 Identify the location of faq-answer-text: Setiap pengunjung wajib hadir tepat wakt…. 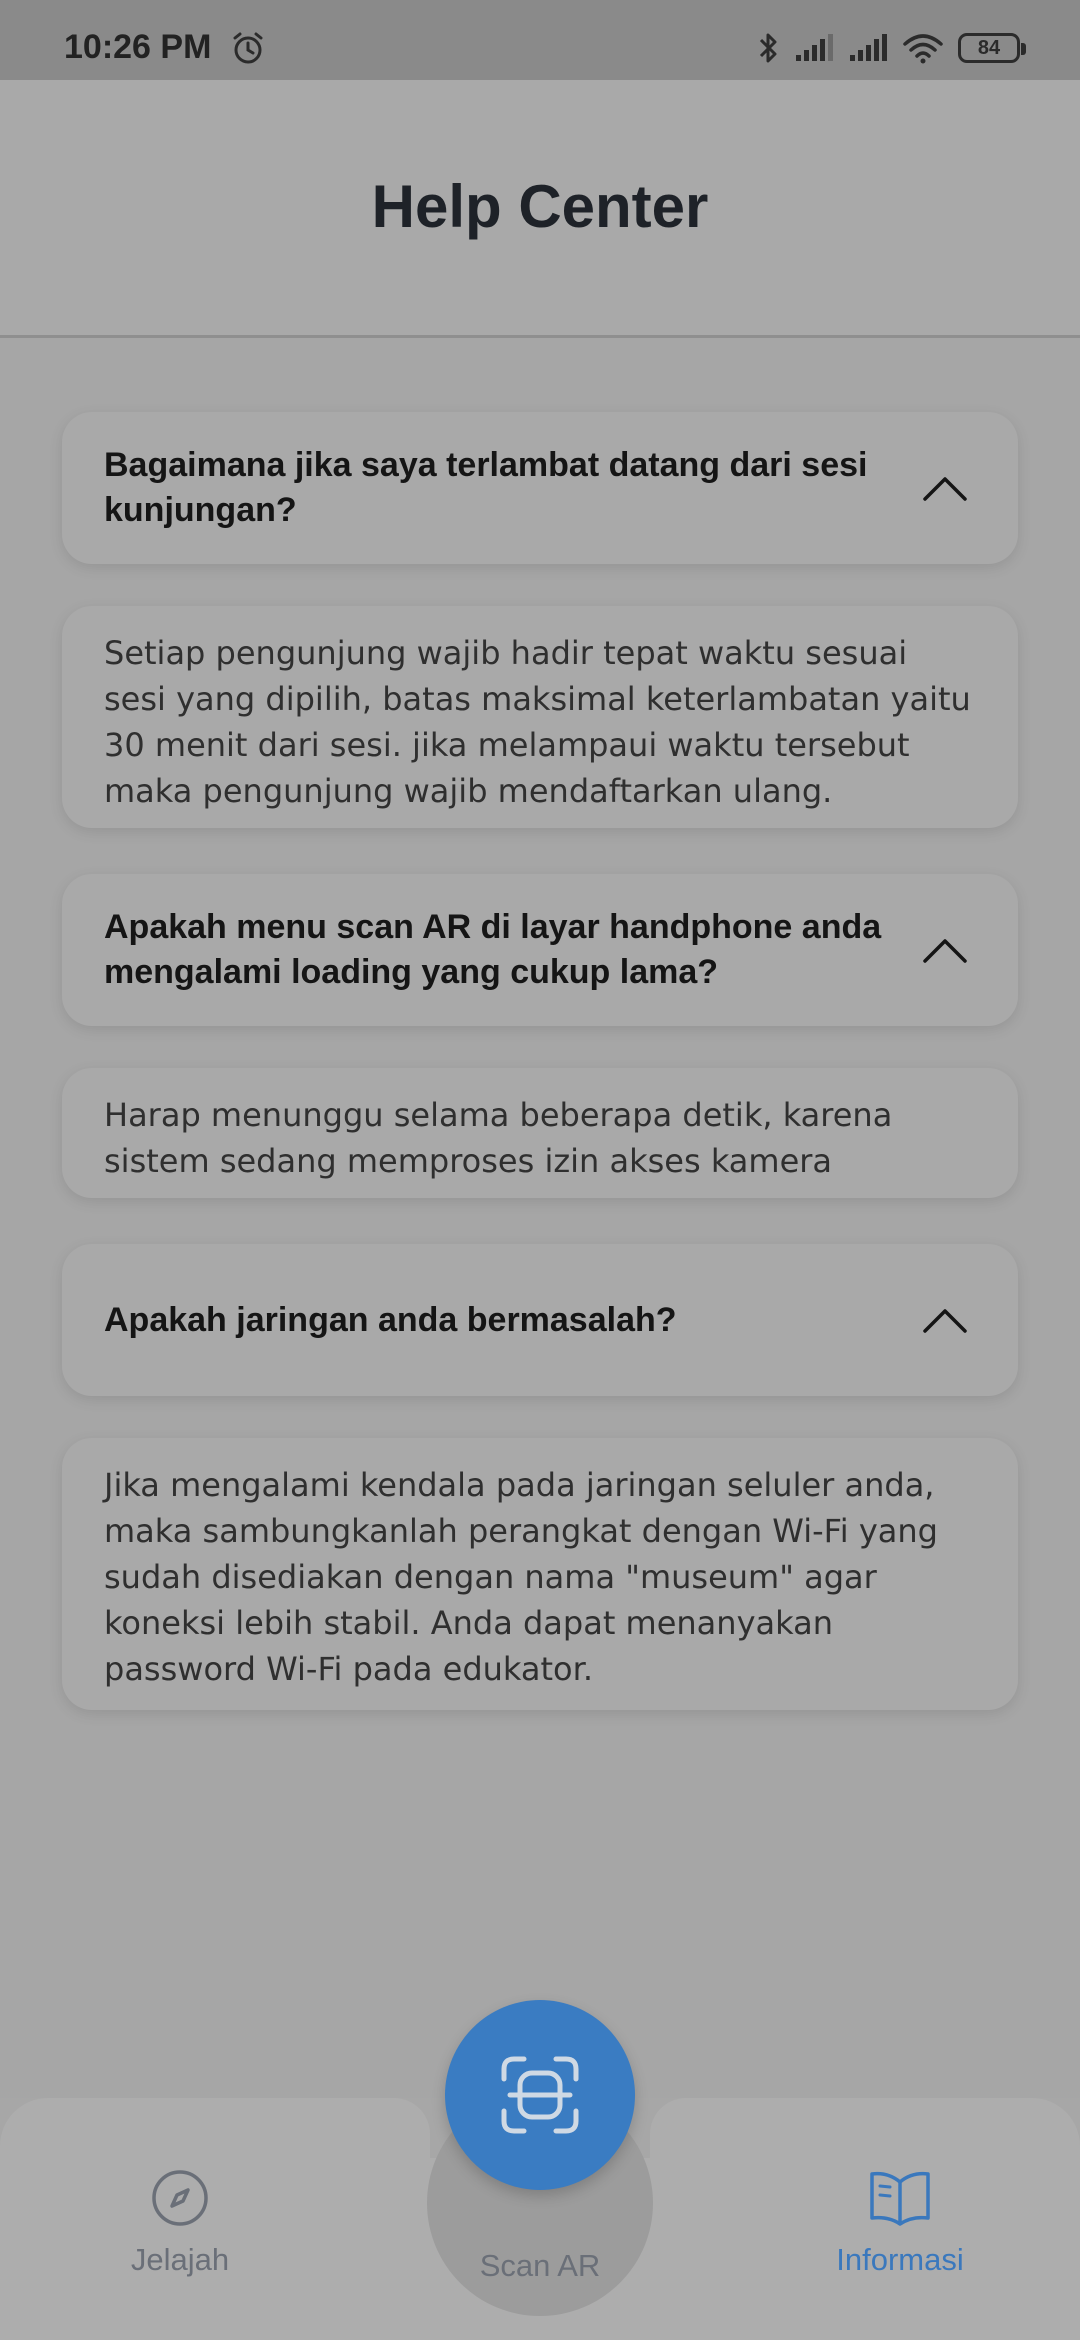
(537, 722).